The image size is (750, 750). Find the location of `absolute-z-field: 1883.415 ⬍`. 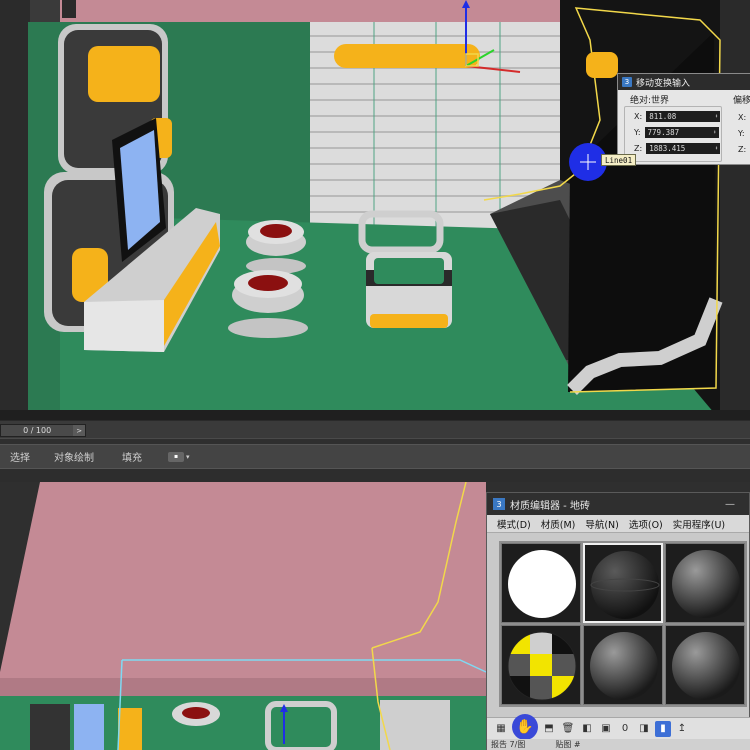

absolute-z-field: 1883.415 ⬍ is located at coordinates (683, 148).